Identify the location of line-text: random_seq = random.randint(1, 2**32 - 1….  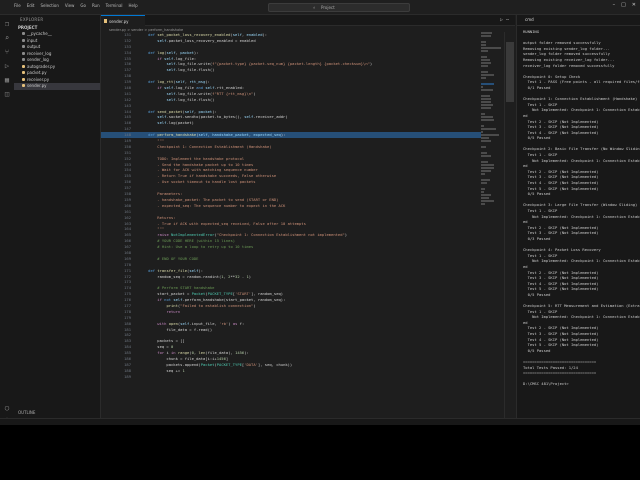
(195, 276).